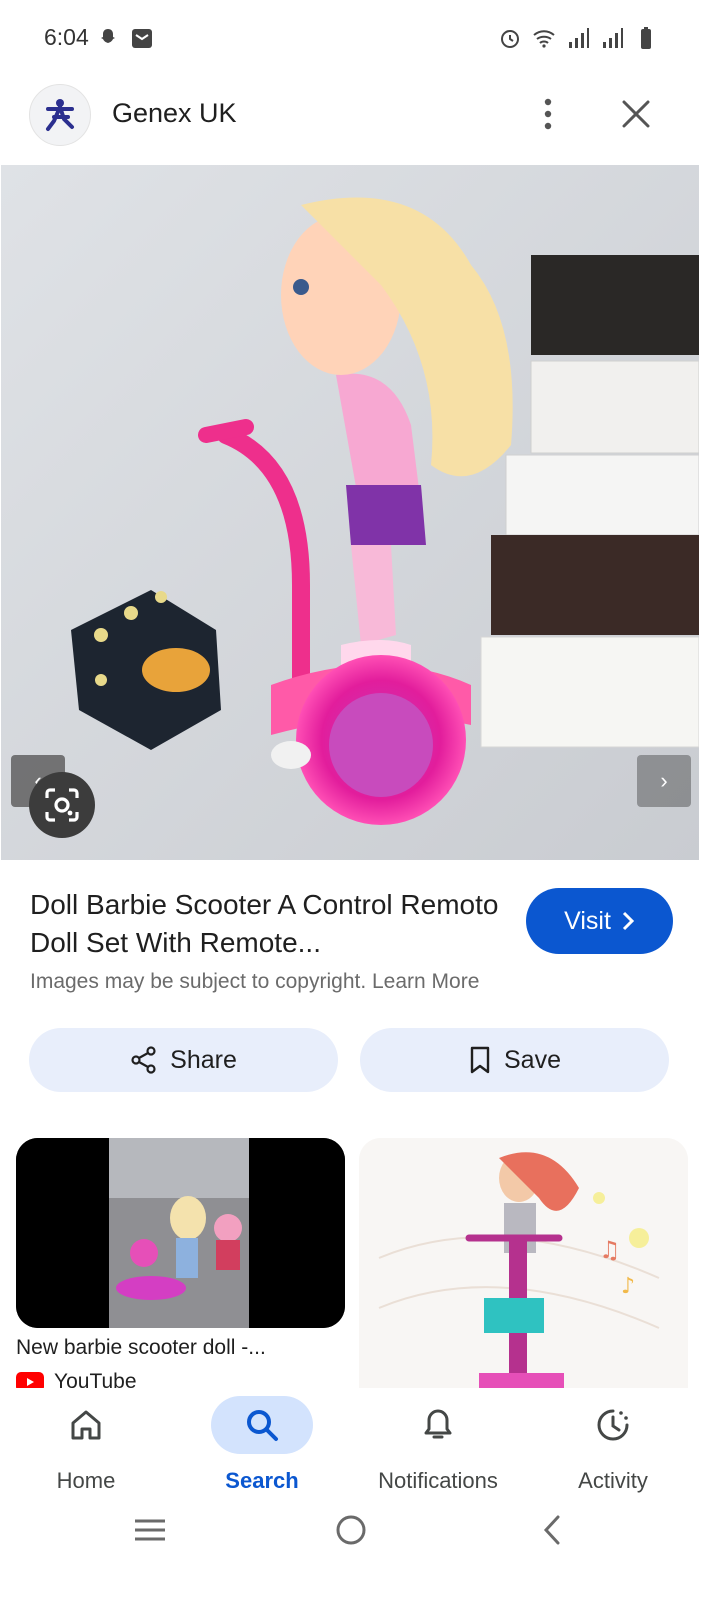 This screenshot has height=1608, width=720. I want to click on video-thumbnail, so click(180, 1233).